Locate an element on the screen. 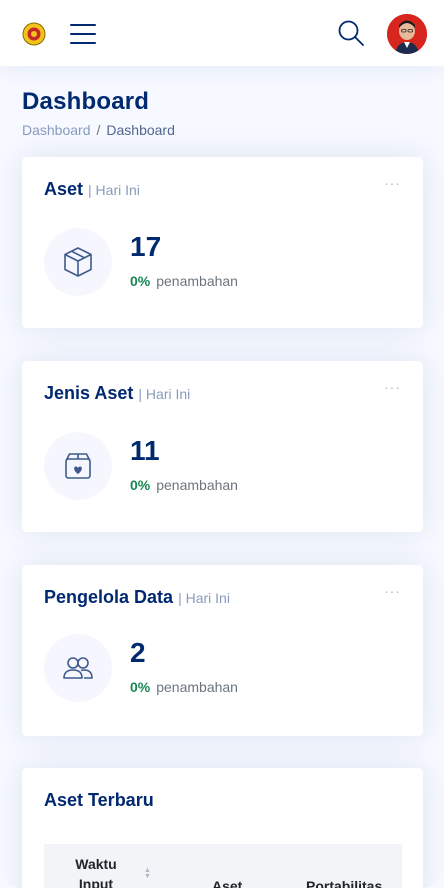  breadcrumb-home: Dashboard is located at coordinates (56, 130).